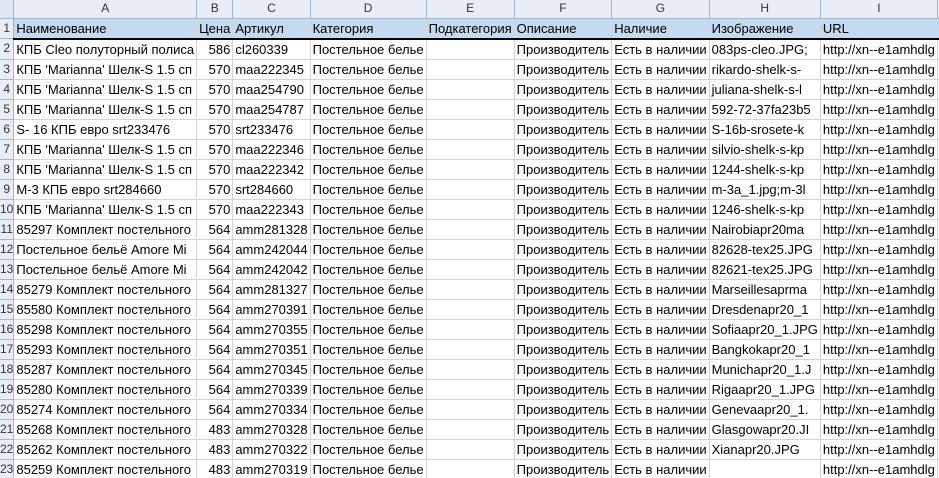 The height and width of the screenshot is (478, 939). I want to click on cell-name: 85280 Комплект постельного, so click(105, 389).